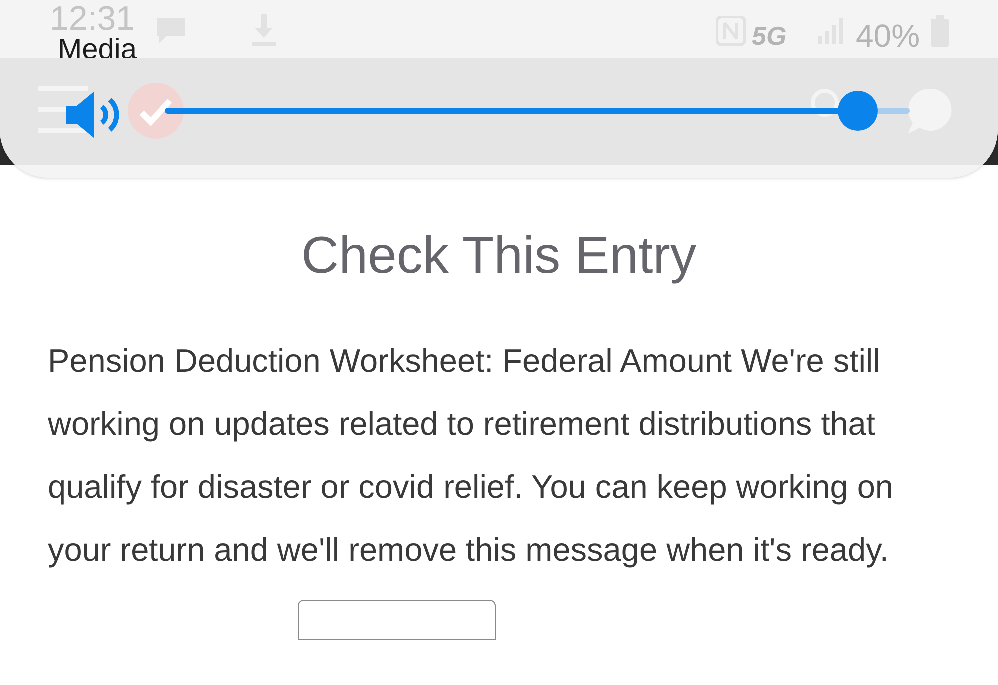  Describe the element at coordinates (769, 36) in the screenshot. I see `network-label: 5G` at that location.